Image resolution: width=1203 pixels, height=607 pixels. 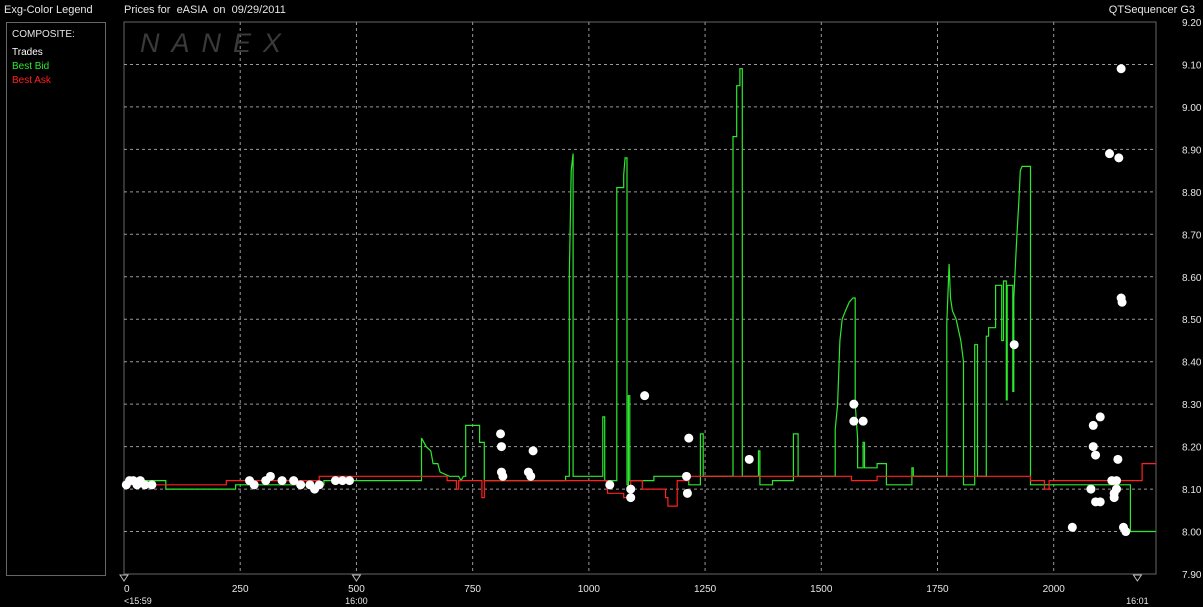 I want to click on time-label: 16:01, so click(x=1137, y=601).